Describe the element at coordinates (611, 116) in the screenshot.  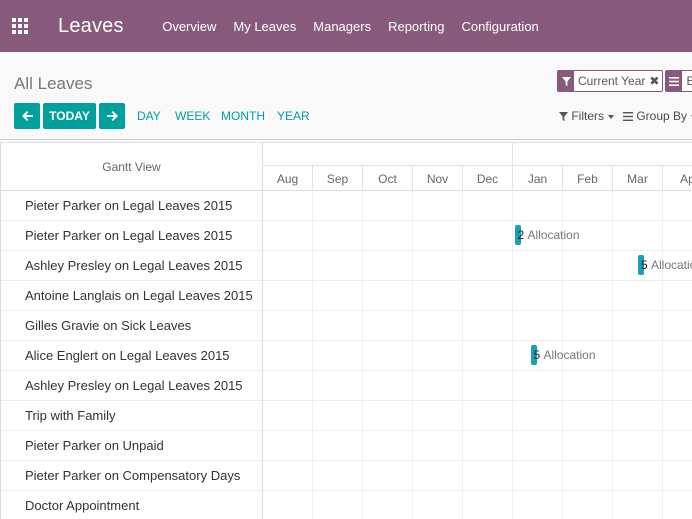
I see `caret-down-icon` at that location.